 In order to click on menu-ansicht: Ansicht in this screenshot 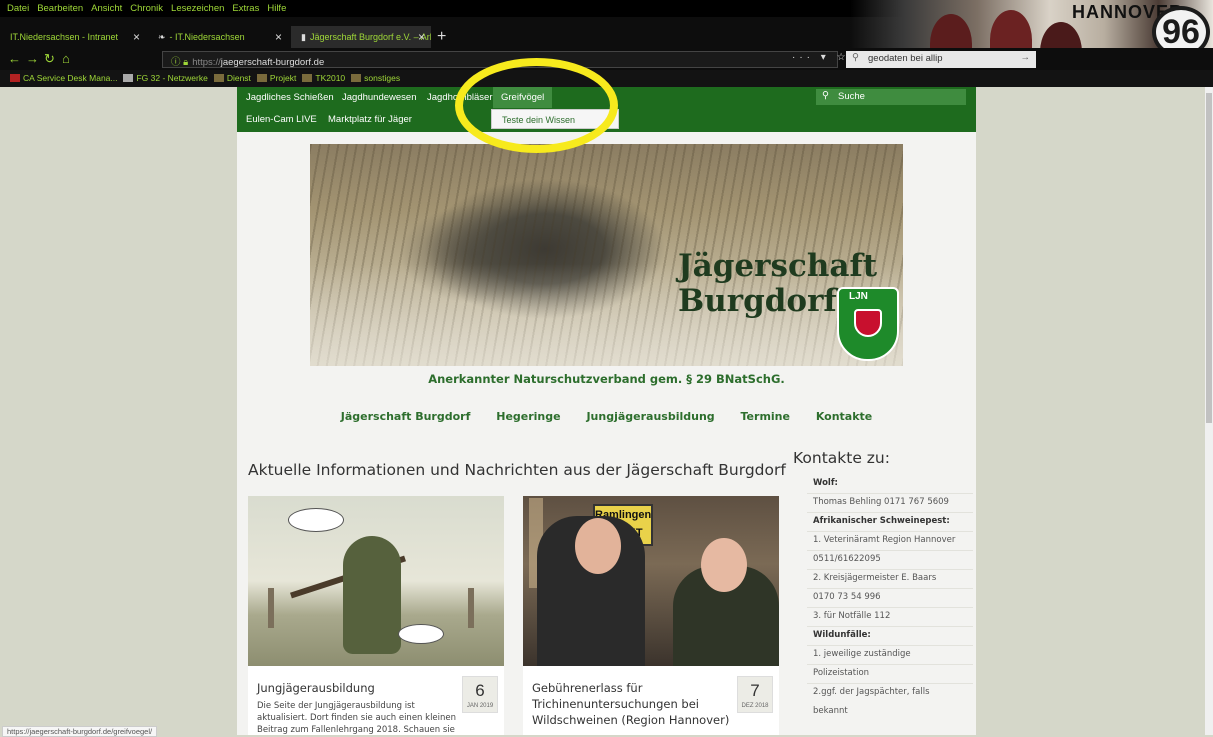, I will do `click(106, 7)`.